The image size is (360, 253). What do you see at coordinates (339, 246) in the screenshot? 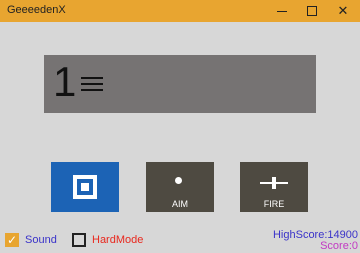
I see `score-text: Score:0` at bounding box center [339, 246].